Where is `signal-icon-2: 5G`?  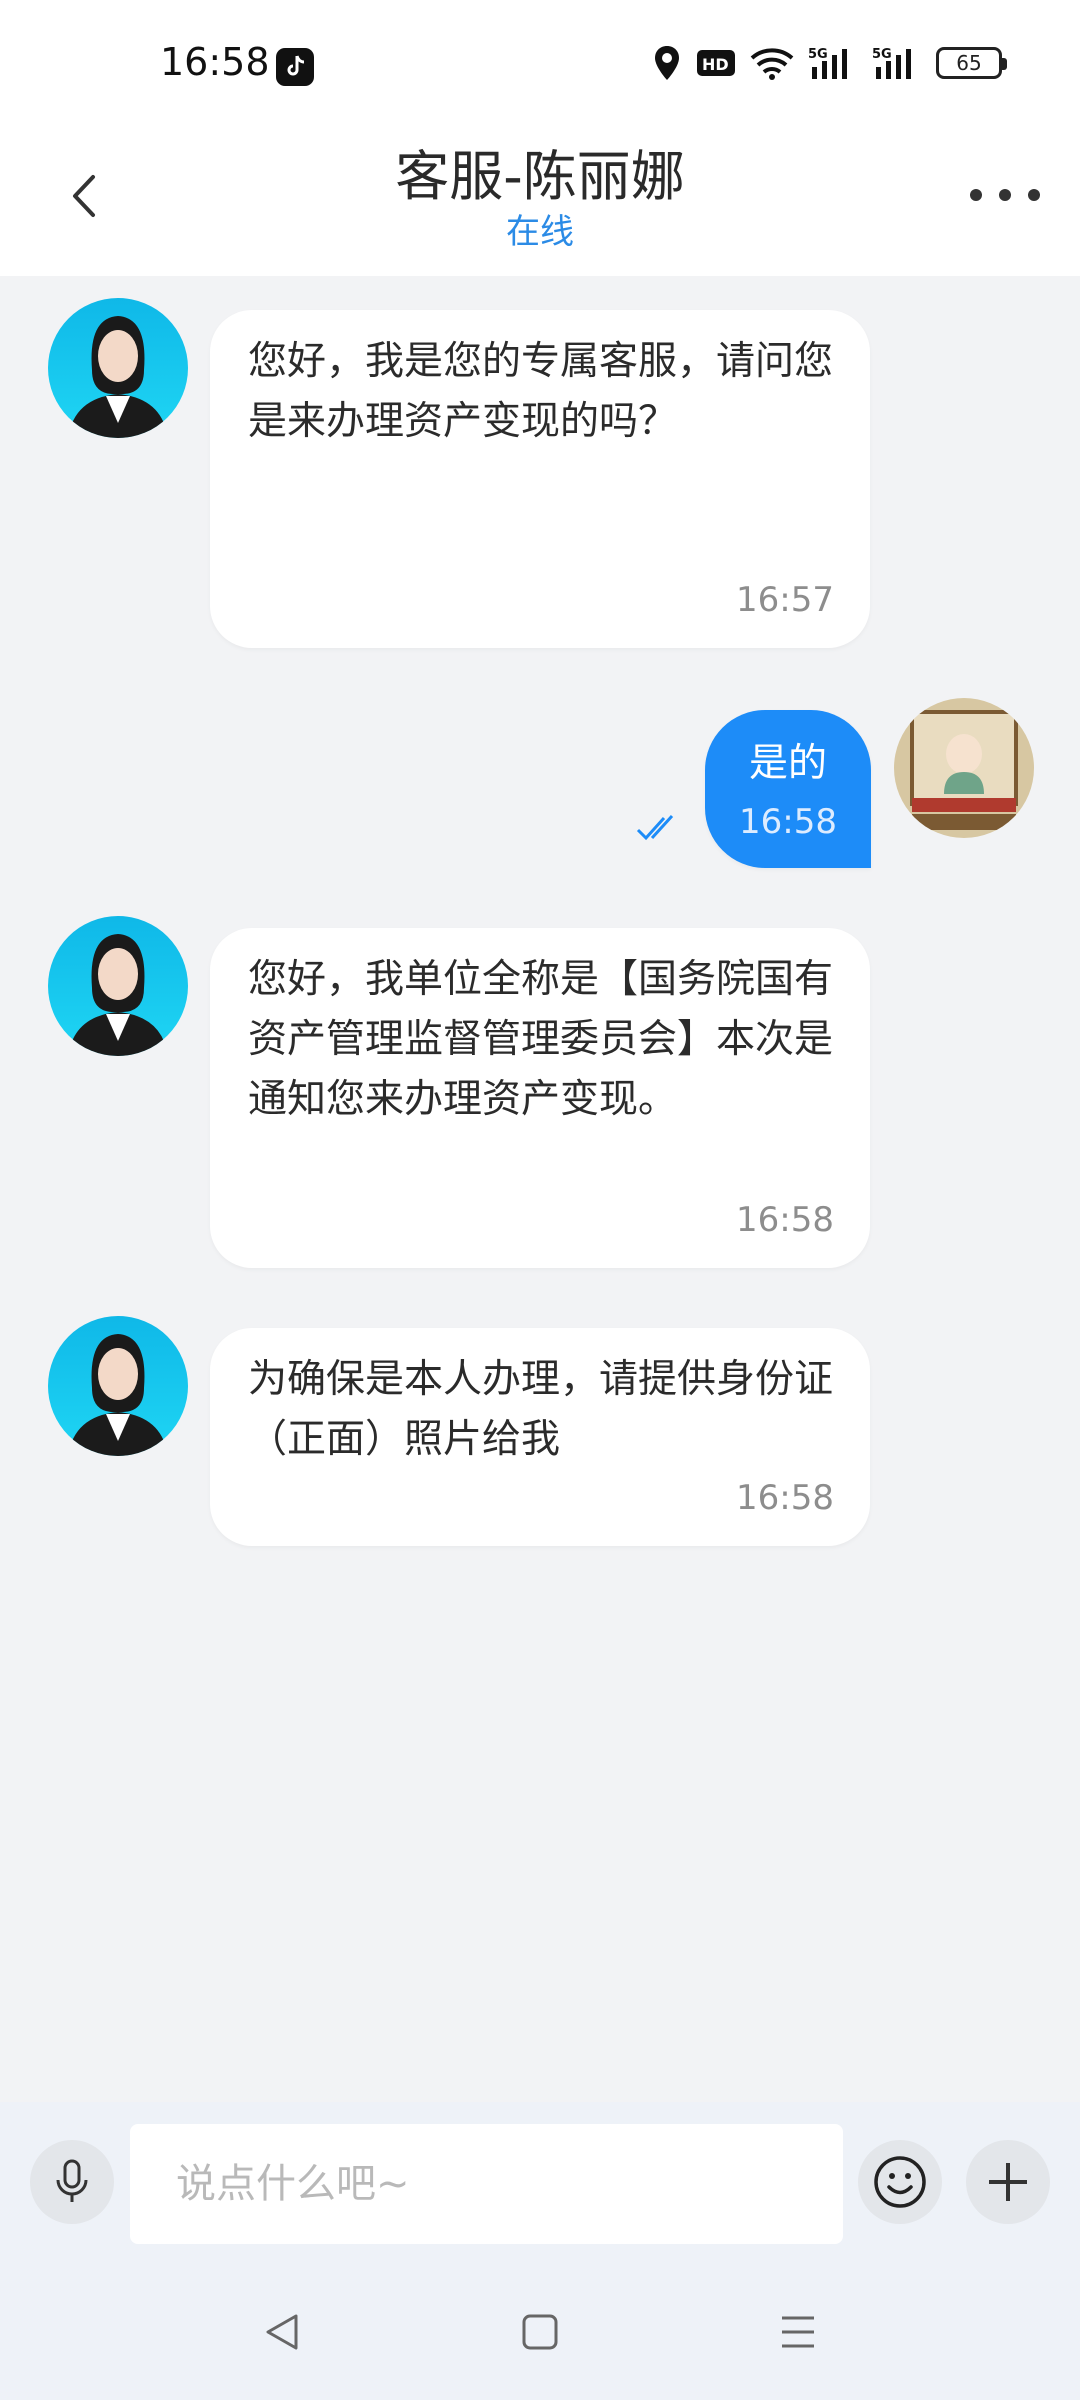
signal-icon-2: 5G is located at coordinates (897, 63).